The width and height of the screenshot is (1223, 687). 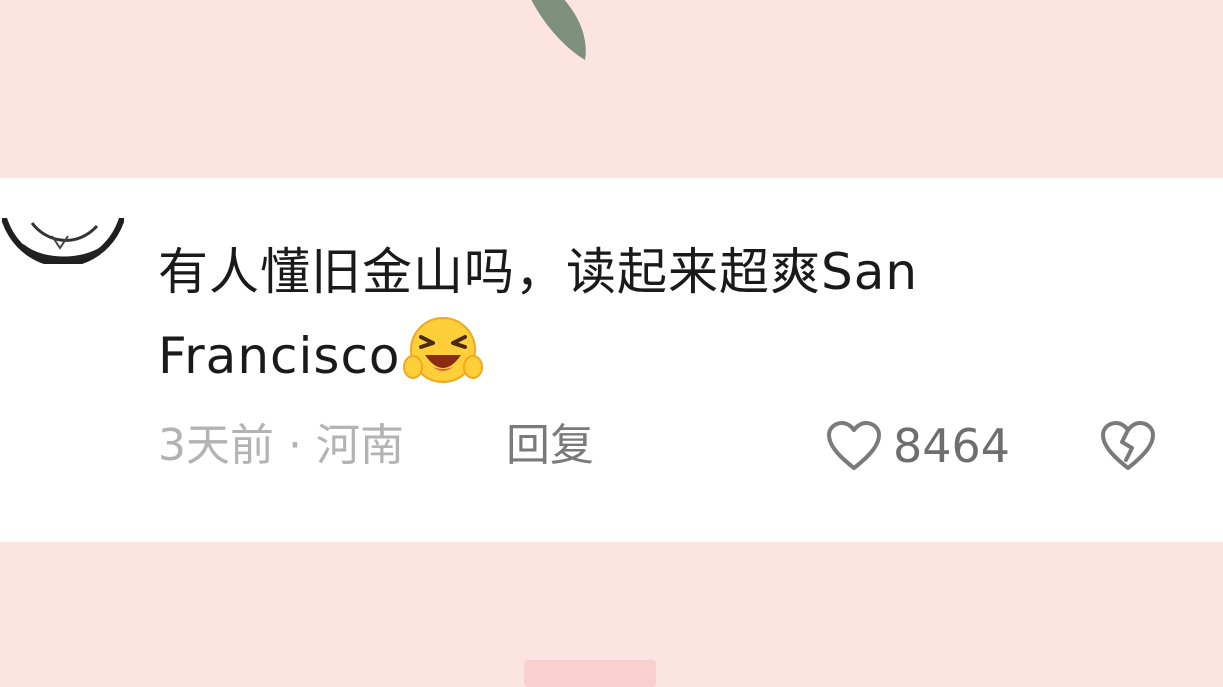 What do you see at coordinates (279, 356) in the screenshot?
I see `comment-text-line2: Francisco` at bounding box center [279, 356].